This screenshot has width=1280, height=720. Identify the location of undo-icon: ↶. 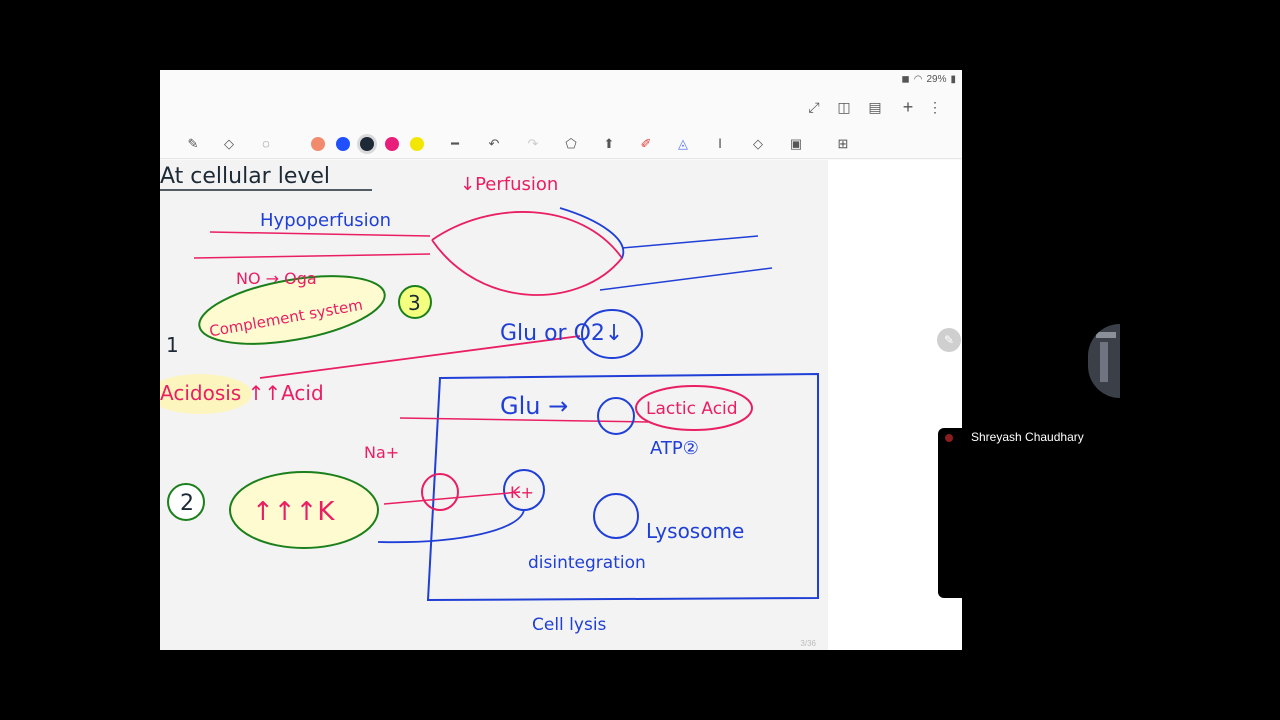
(494, 144).